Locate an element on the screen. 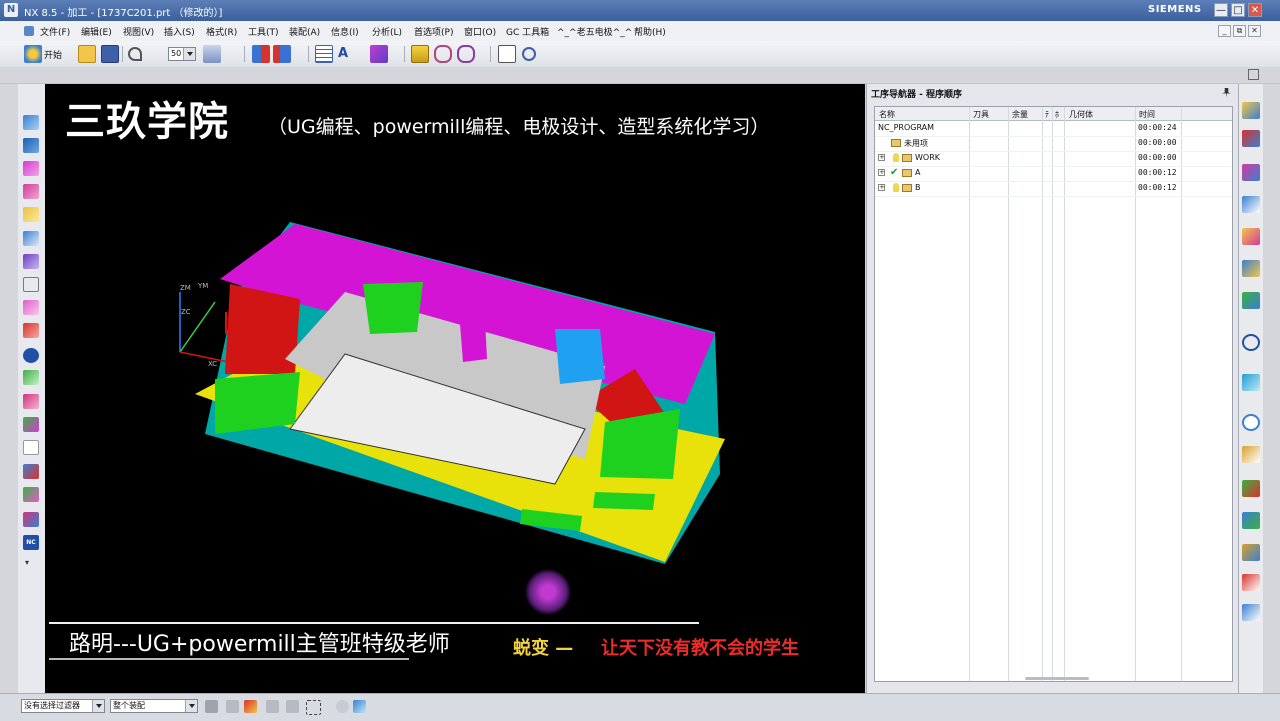 Image resolution: width=1280 pixels, height=721 pixels. machine-library-icon is located at coordinates (1251, 300).